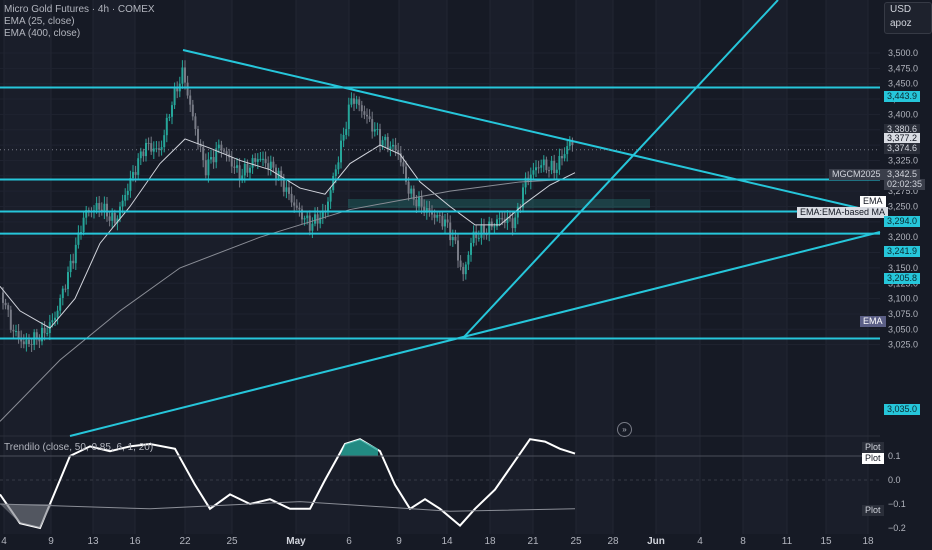 Image resolution: width=932 pixels, height=550 pixels. Describe the element at coordinates (79, 34) in the screenshot. I see `ema-400-legend: EMA (400, close)` at that location.